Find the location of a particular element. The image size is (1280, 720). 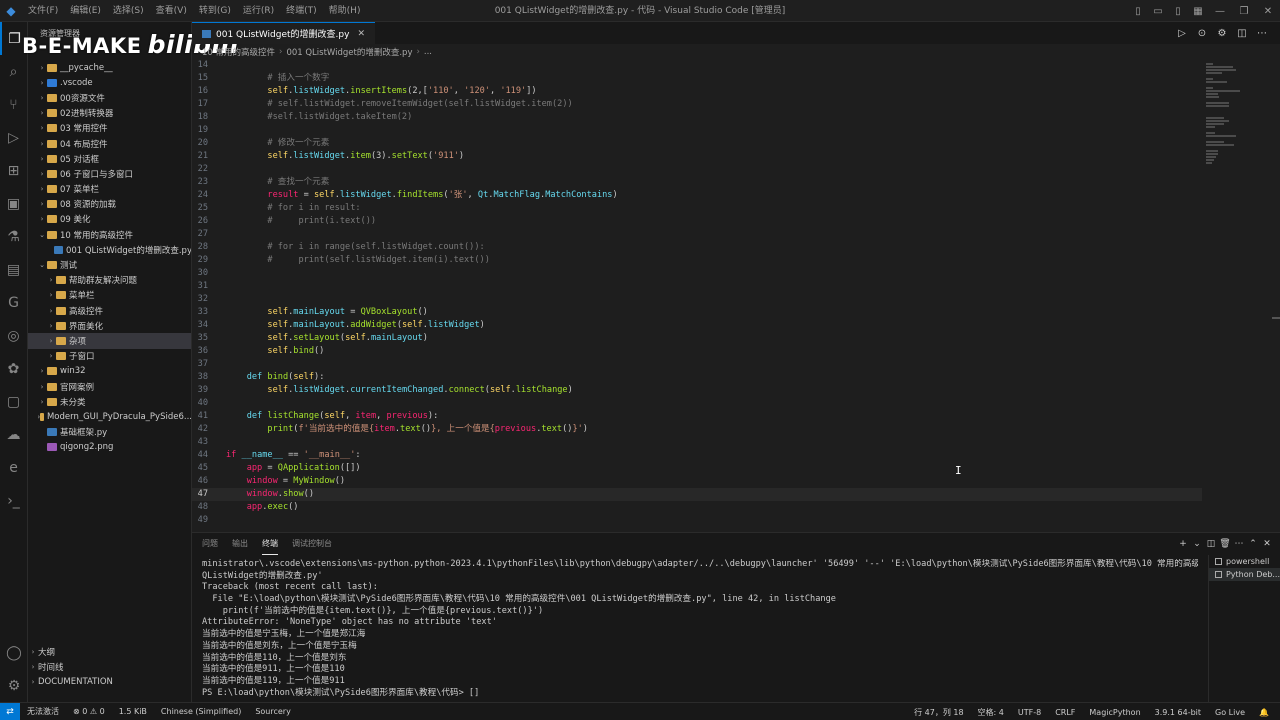

tree-item: › 杂项 is located at coordinates (109, 341).